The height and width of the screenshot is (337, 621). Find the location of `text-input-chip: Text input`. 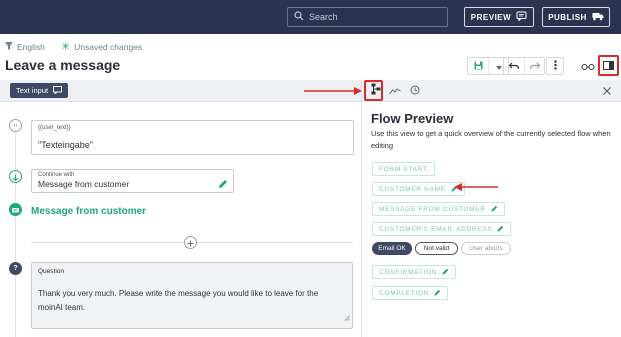

text-input-chip: Text input is located at coordinates (39, 90).